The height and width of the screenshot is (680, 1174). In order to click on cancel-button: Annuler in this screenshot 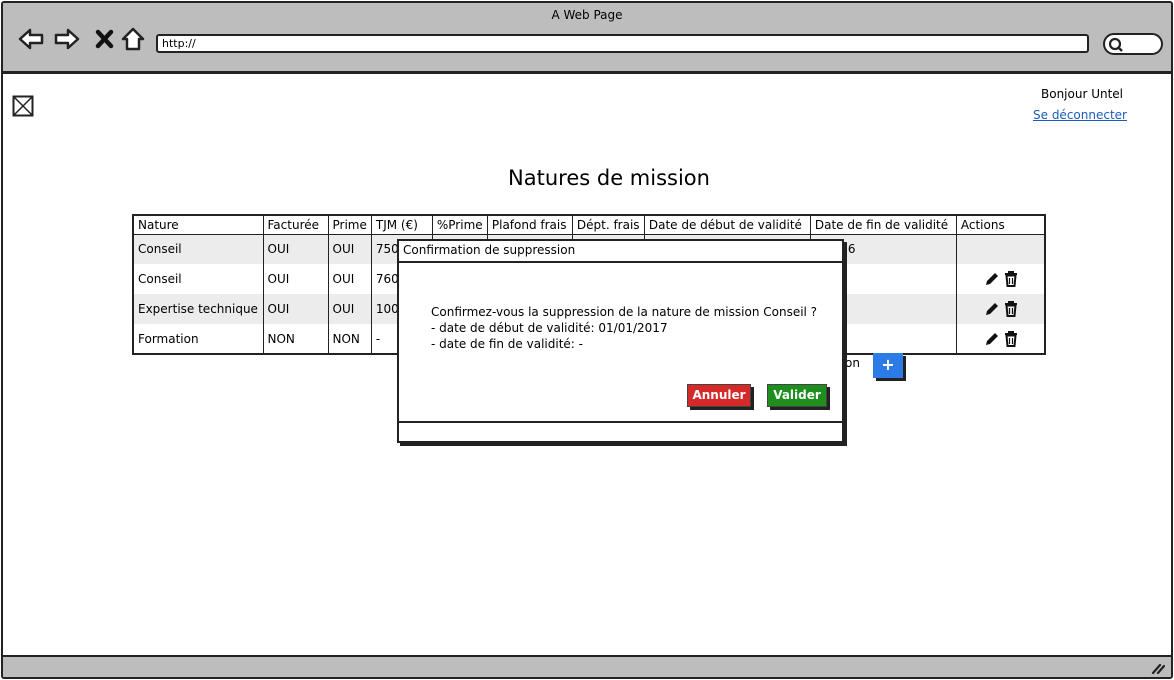, I will do `click(719, 395)`.